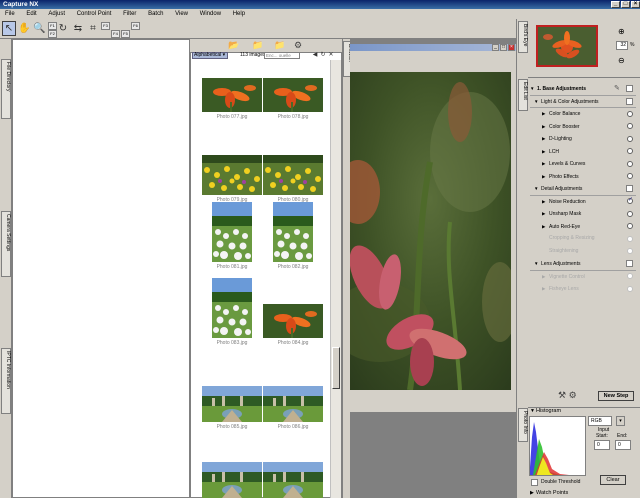  I want to click on channel-select: RGB, so click(600, 421).